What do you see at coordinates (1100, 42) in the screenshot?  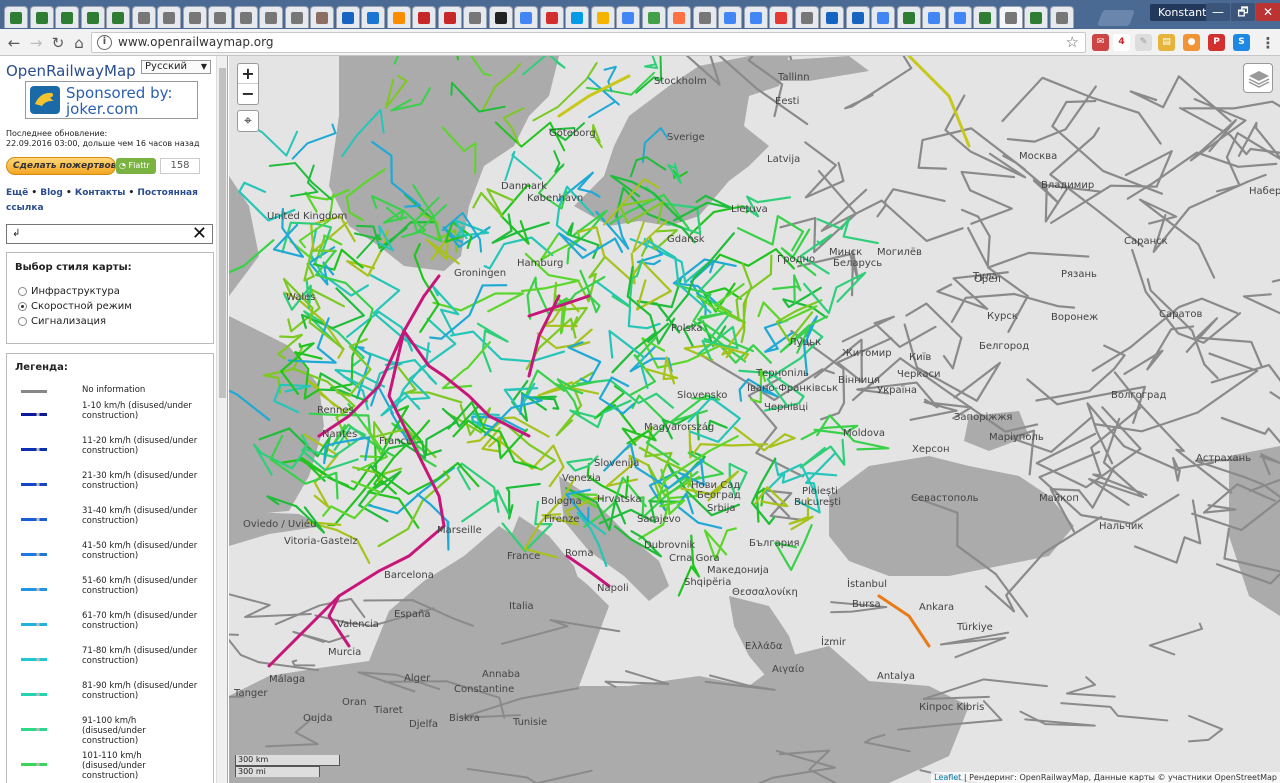 I see `extension-gmail-icon: ✉` at bounding box center [1100, 42].